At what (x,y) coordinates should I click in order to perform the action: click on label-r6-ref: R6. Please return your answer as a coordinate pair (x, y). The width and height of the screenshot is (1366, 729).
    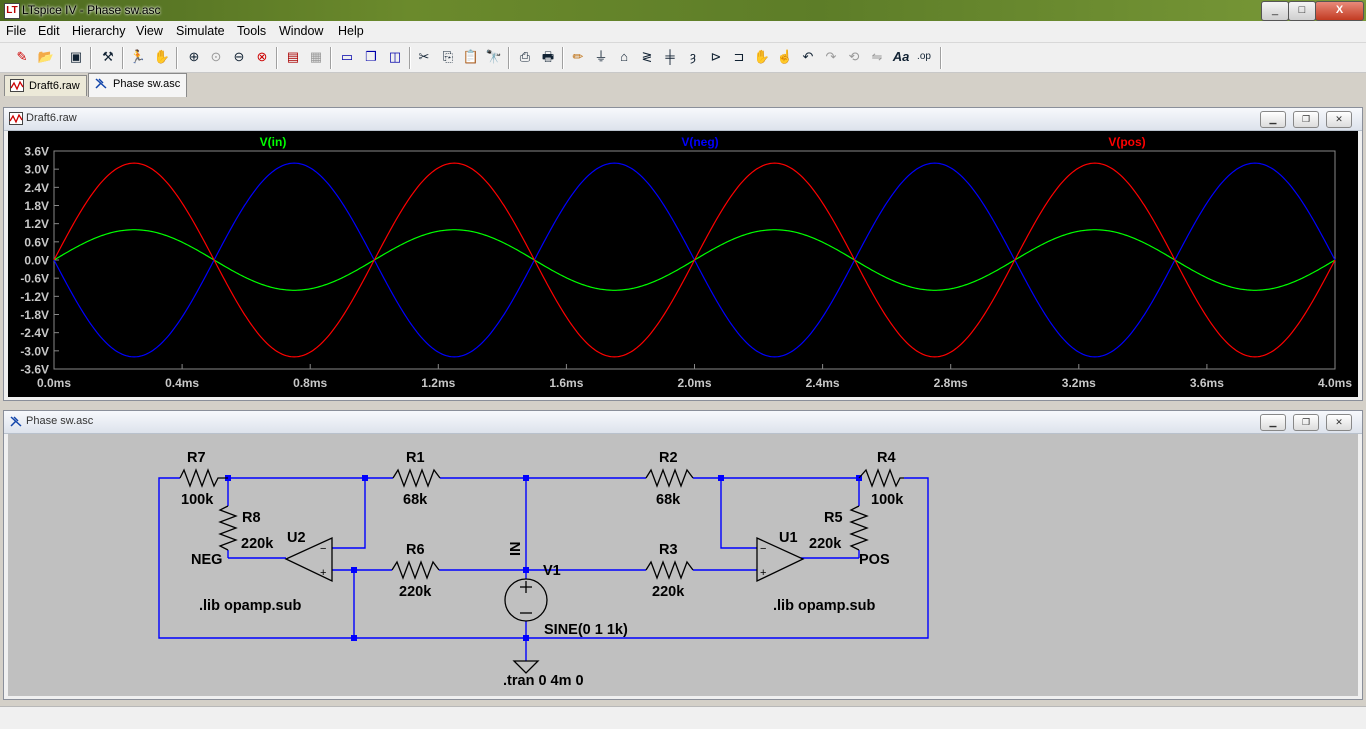
    Looking at the image, I should click on (415, 550).